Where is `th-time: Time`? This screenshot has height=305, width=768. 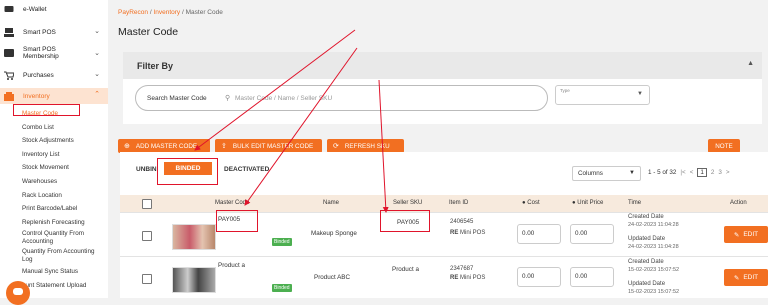
th-time: Time is located at coordinates (635, 203).